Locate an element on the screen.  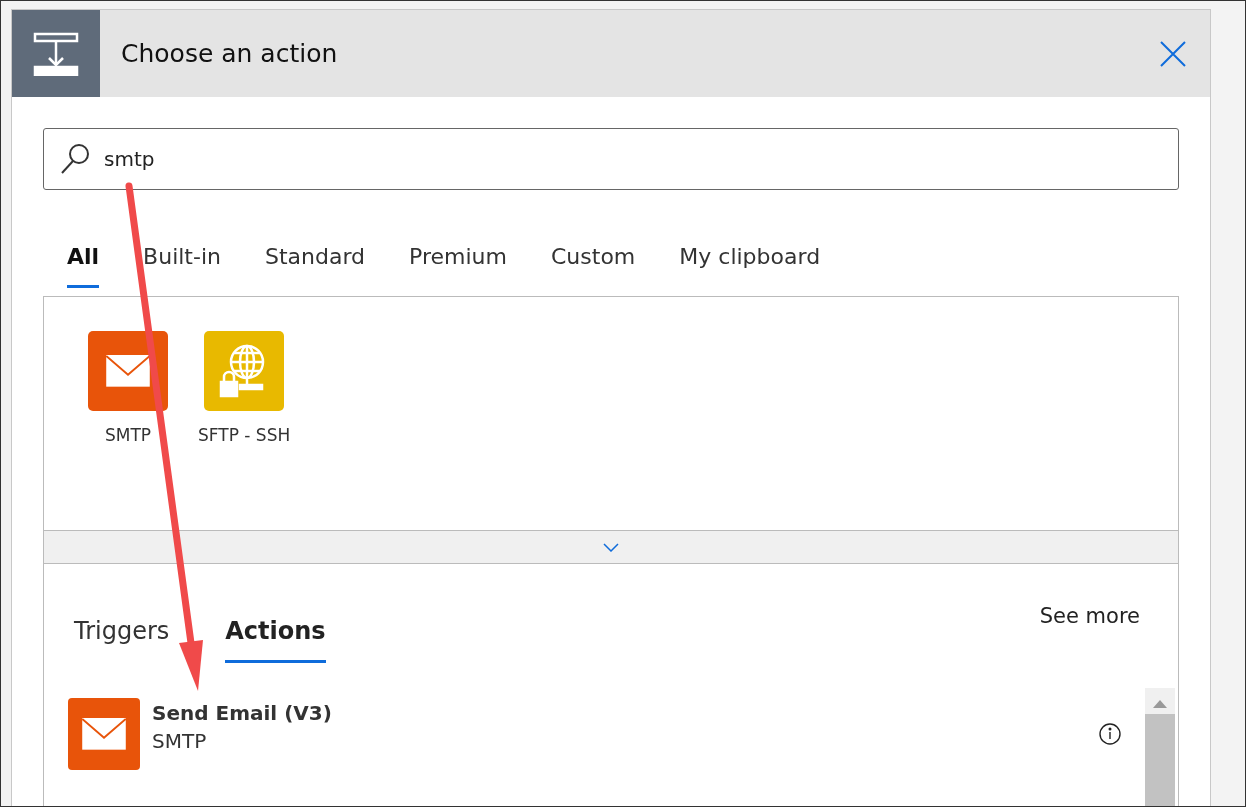
action-item: Send Email (V3) SMTP is located at coordinates (606, 734).